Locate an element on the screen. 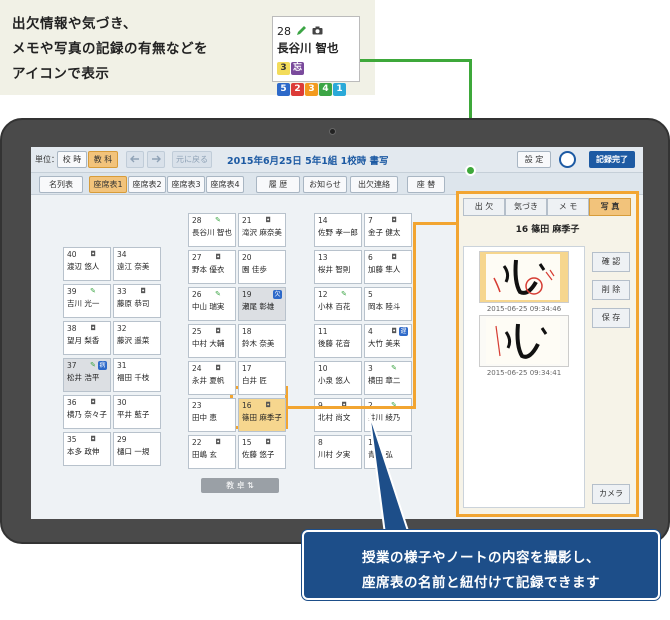 This screenshot has height=620, width=670. legend-badge-5: 1 is located at coordinates (339, 89).